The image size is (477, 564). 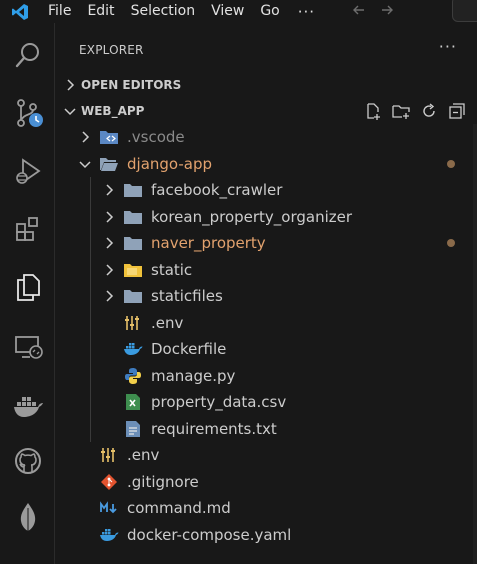 What do you see at coordinates (172, 269) in the screenshot?
I see `tree-item-label: static` at bounding box center [172, 269].